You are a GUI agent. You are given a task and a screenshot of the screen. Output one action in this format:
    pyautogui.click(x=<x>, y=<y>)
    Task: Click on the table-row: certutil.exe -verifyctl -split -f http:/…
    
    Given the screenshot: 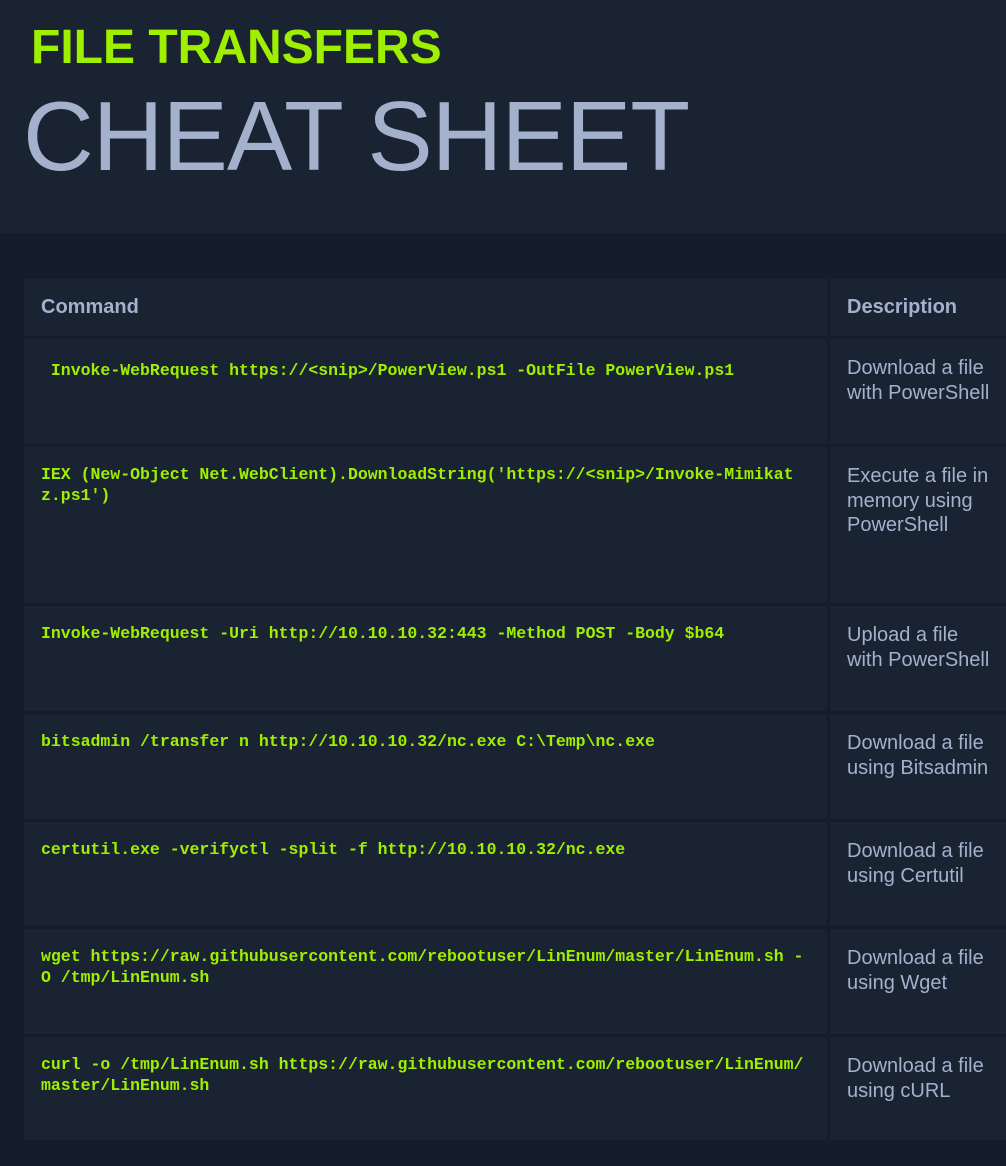 What is the action you would take?
    pyautogui.click(x=515, y=875)
    